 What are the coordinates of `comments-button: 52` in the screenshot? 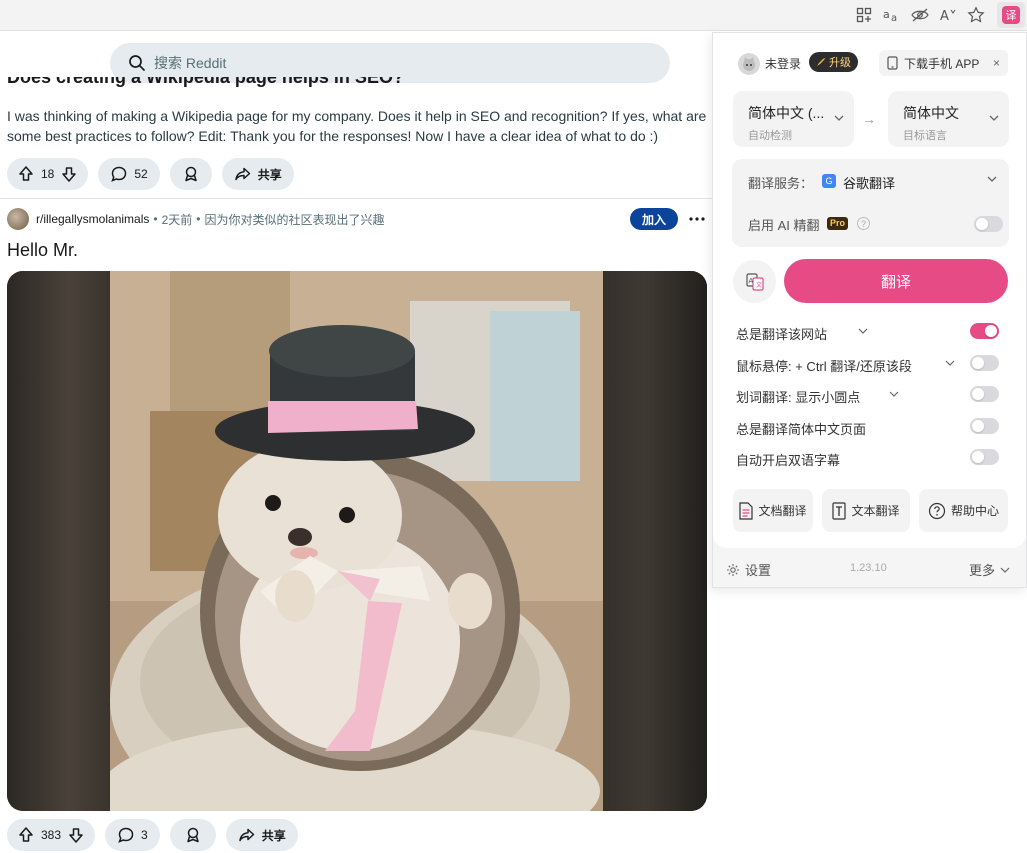 It's located at (129, 174).